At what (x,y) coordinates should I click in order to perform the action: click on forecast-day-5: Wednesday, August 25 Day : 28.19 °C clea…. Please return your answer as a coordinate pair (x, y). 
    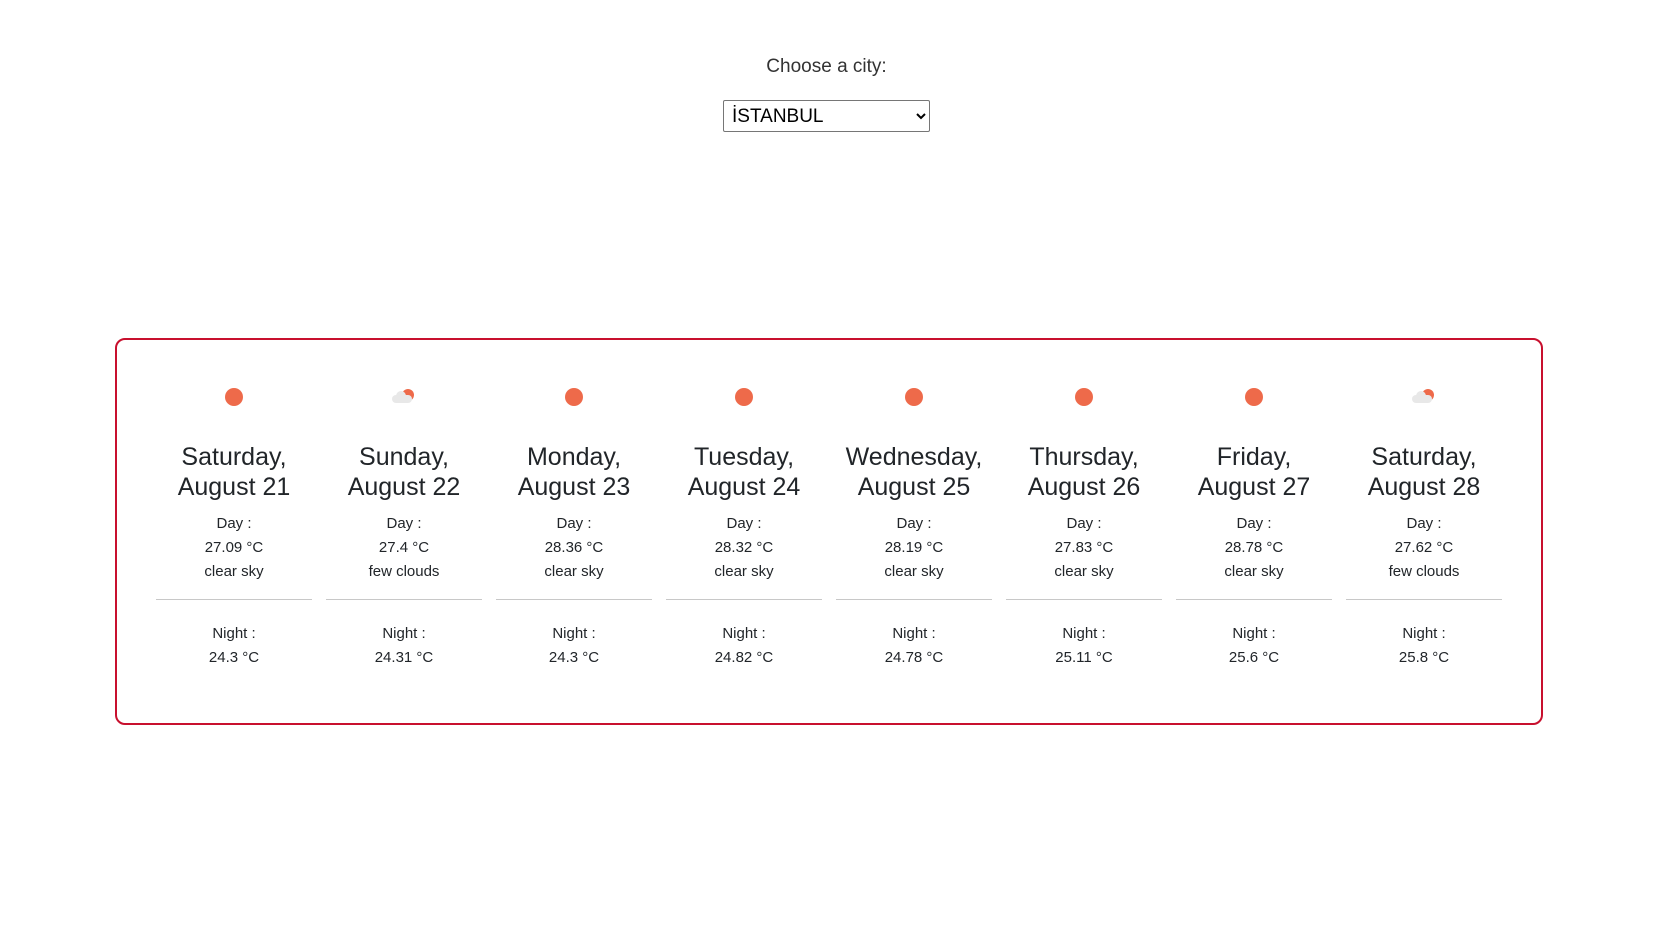
    Looking at the image, I should click on (914, 531).